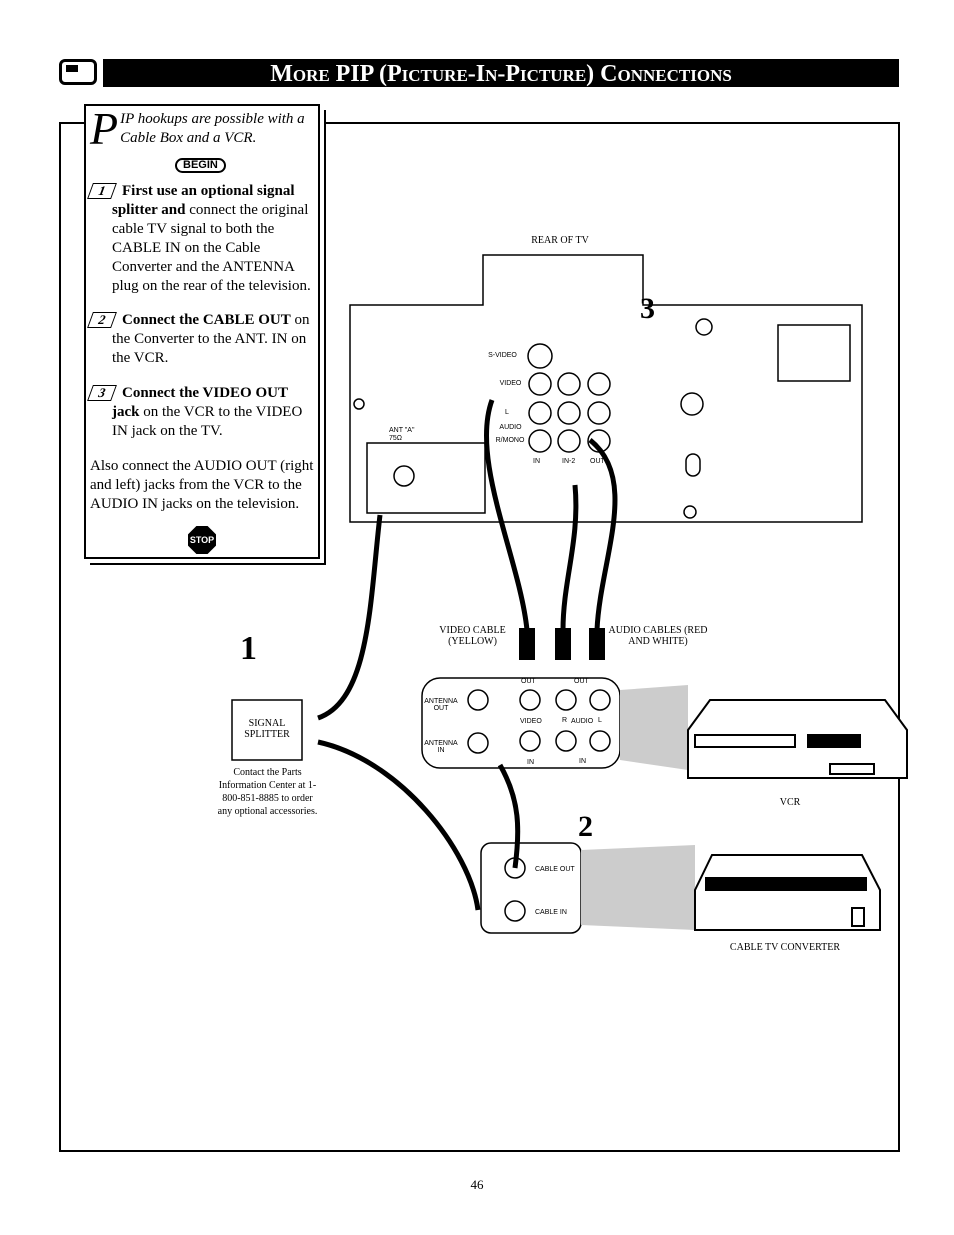 The image size is (954, 1235). I want to click on tv-rear-outline, so click(606, 388).